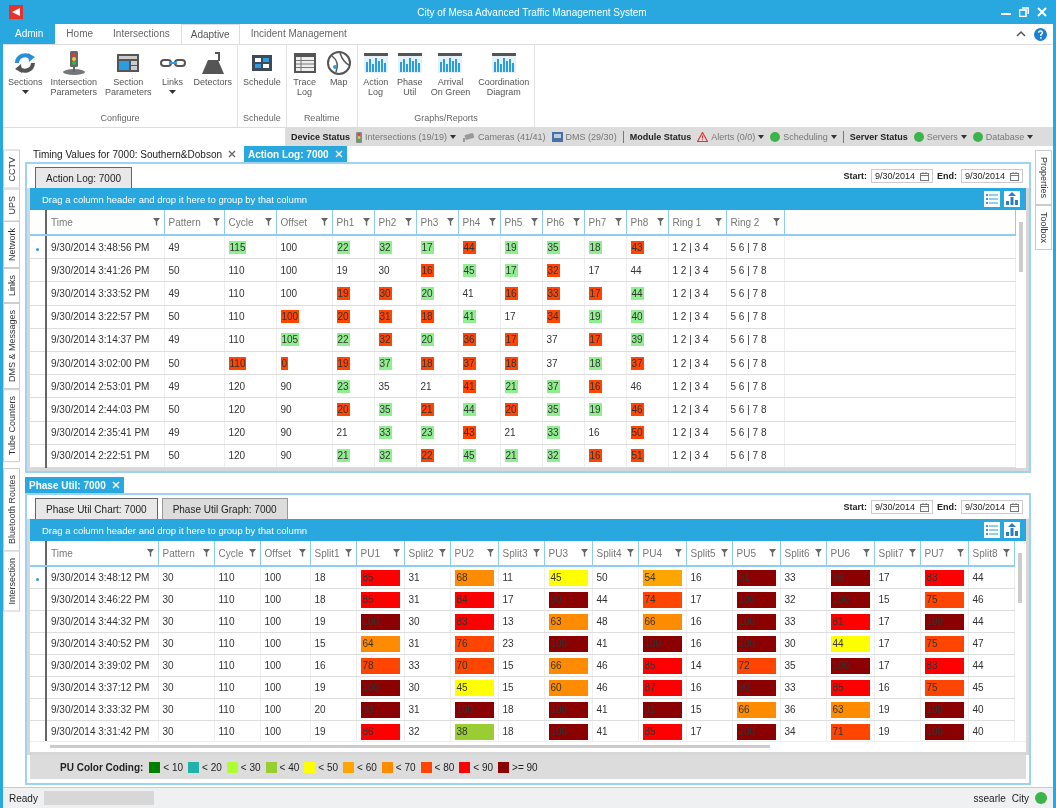 This screenshot has height=808, width=1056. I want to click on column-header: Ph5, so click(521, 222).